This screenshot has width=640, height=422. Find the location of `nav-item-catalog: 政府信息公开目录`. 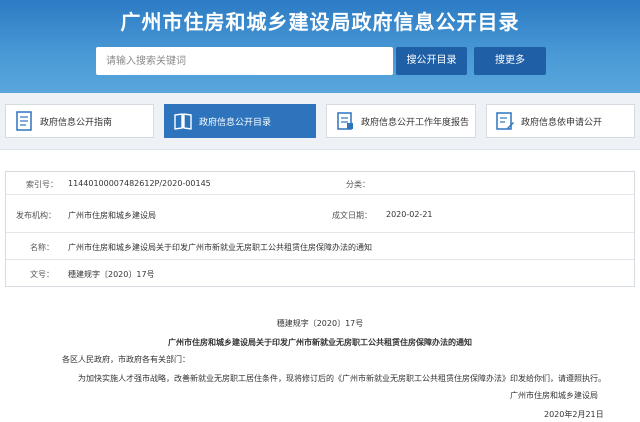

nav-item-catalog: 政府信息公开目录 is located at coordinates (240, 121).